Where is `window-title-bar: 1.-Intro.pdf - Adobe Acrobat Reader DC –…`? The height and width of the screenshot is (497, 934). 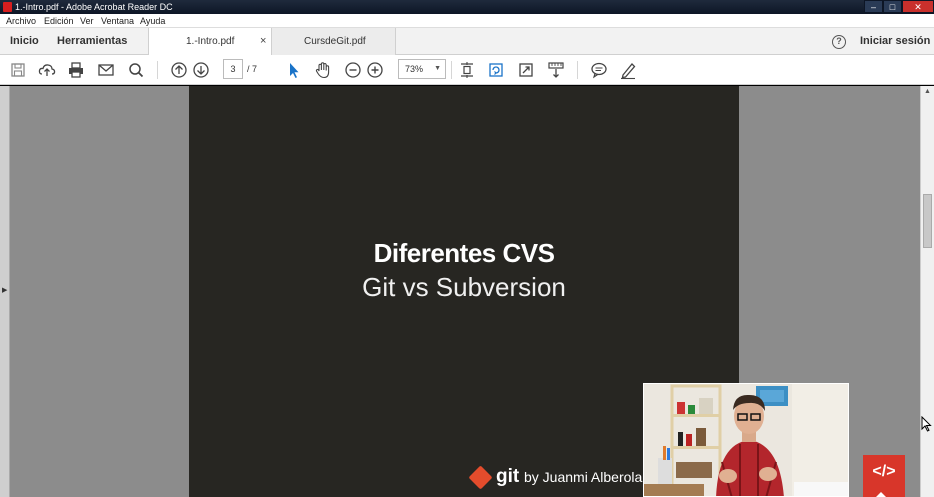 window-title-bar: 1.-Intro.pdf - Adobe Acrobat Reader DC –… is located at coordinates (467, 7).